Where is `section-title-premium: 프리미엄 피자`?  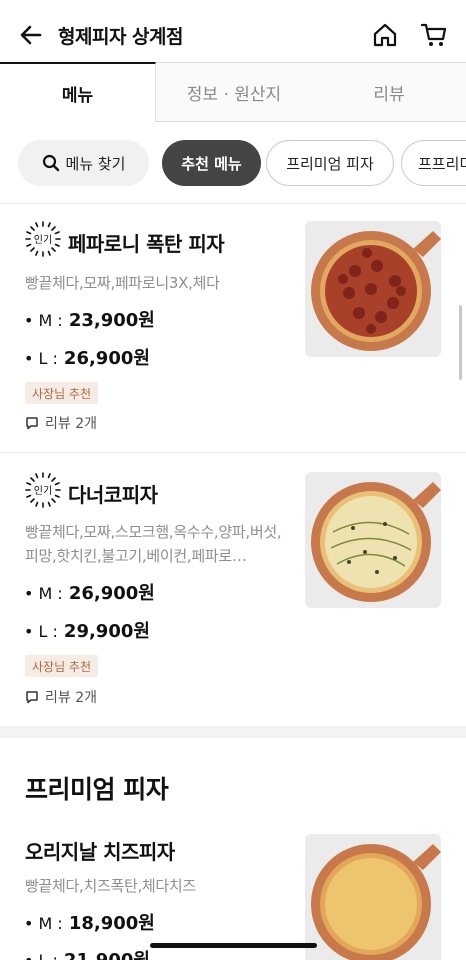
section-title-premium: 프리미엄 피자 is located at coordinates (97, 789).